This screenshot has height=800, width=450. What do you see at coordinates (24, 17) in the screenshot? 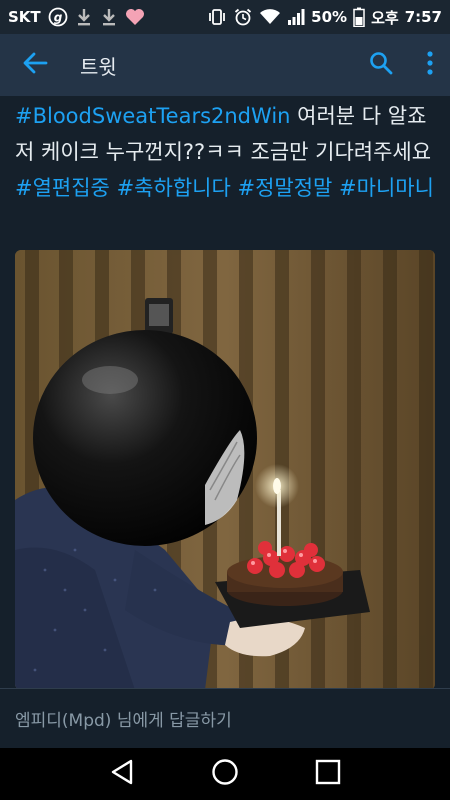
I see `carrier-label: SKT` at bounding box center [24, 17].